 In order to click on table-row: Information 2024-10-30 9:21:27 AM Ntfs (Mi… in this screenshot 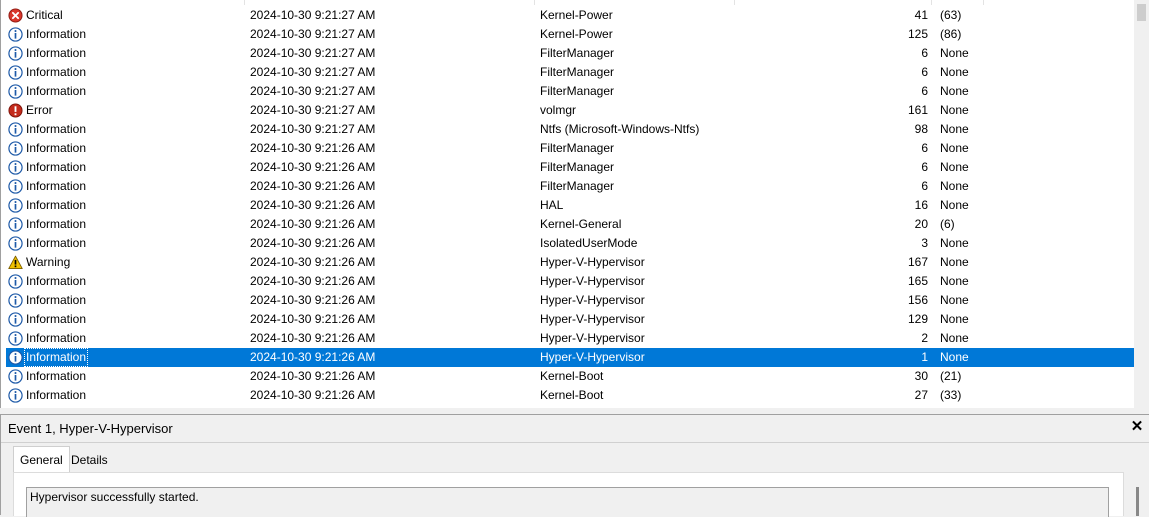, I will do `click(570, 129)`.